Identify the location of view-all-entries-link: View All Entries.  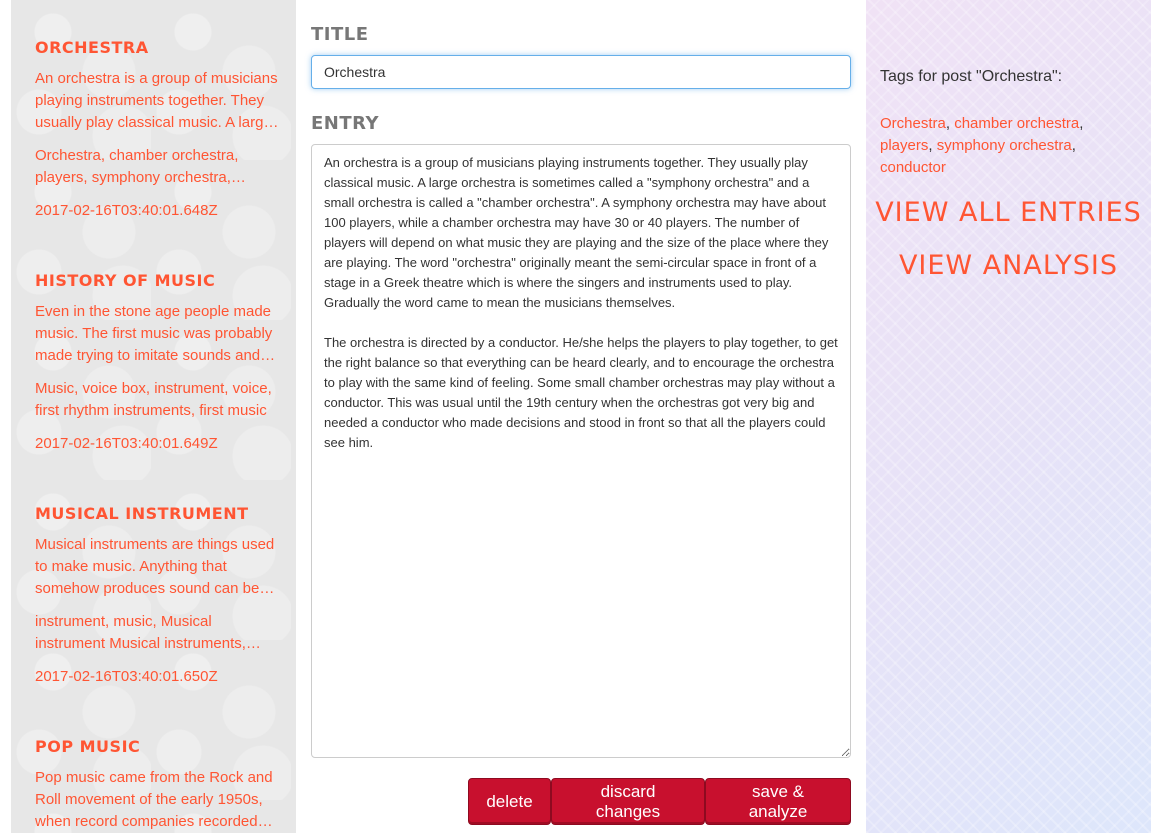
(1008, 212).